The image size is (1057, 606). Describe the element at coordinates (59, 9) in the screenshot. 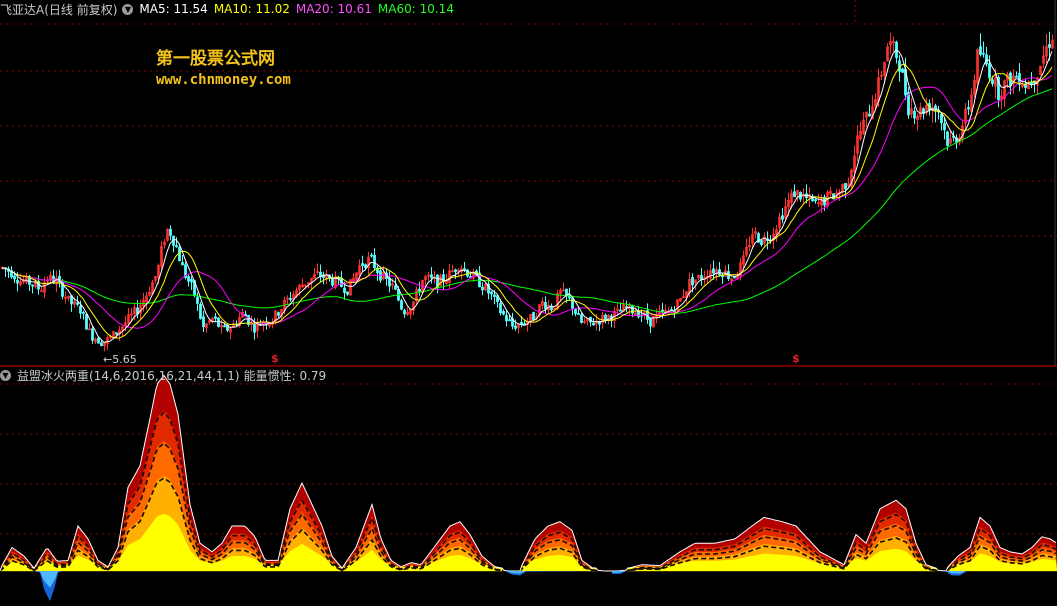

I see `chart-title: 飞亚达A(日线 前复权)` at that location.